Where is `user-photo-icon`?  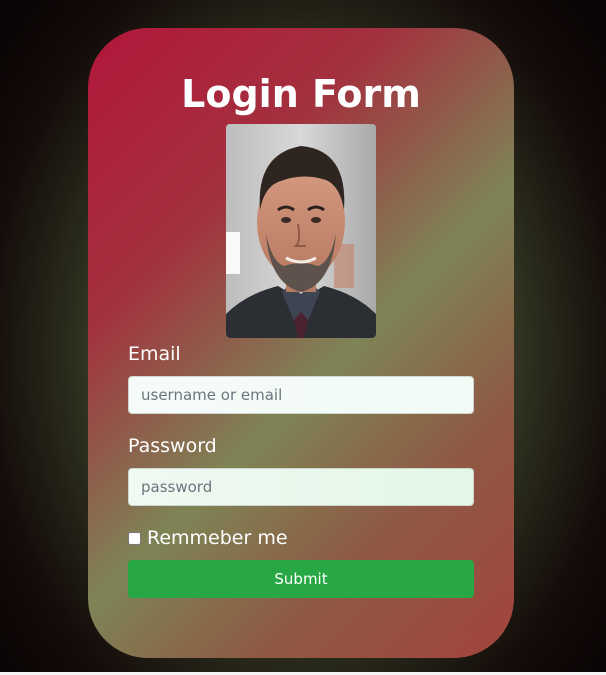 user-photo-icon is located at coordinates (301, 231).